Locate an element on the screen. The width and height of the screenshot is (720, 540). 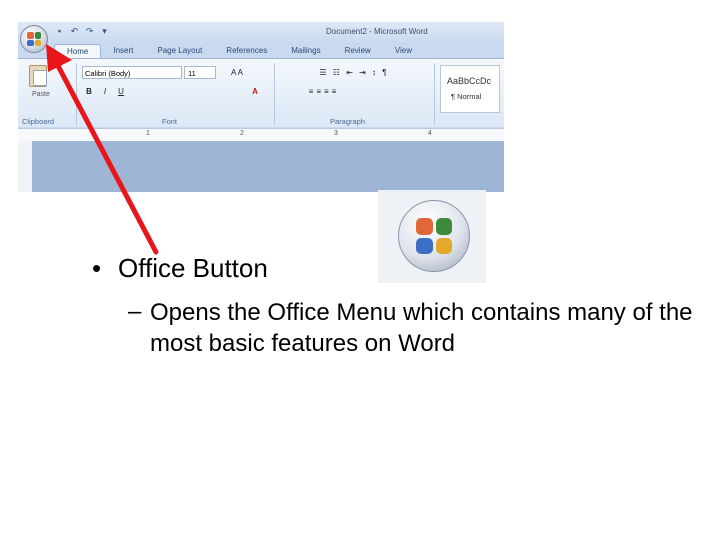
pointer-arrow is located at coordinates (102, 149).